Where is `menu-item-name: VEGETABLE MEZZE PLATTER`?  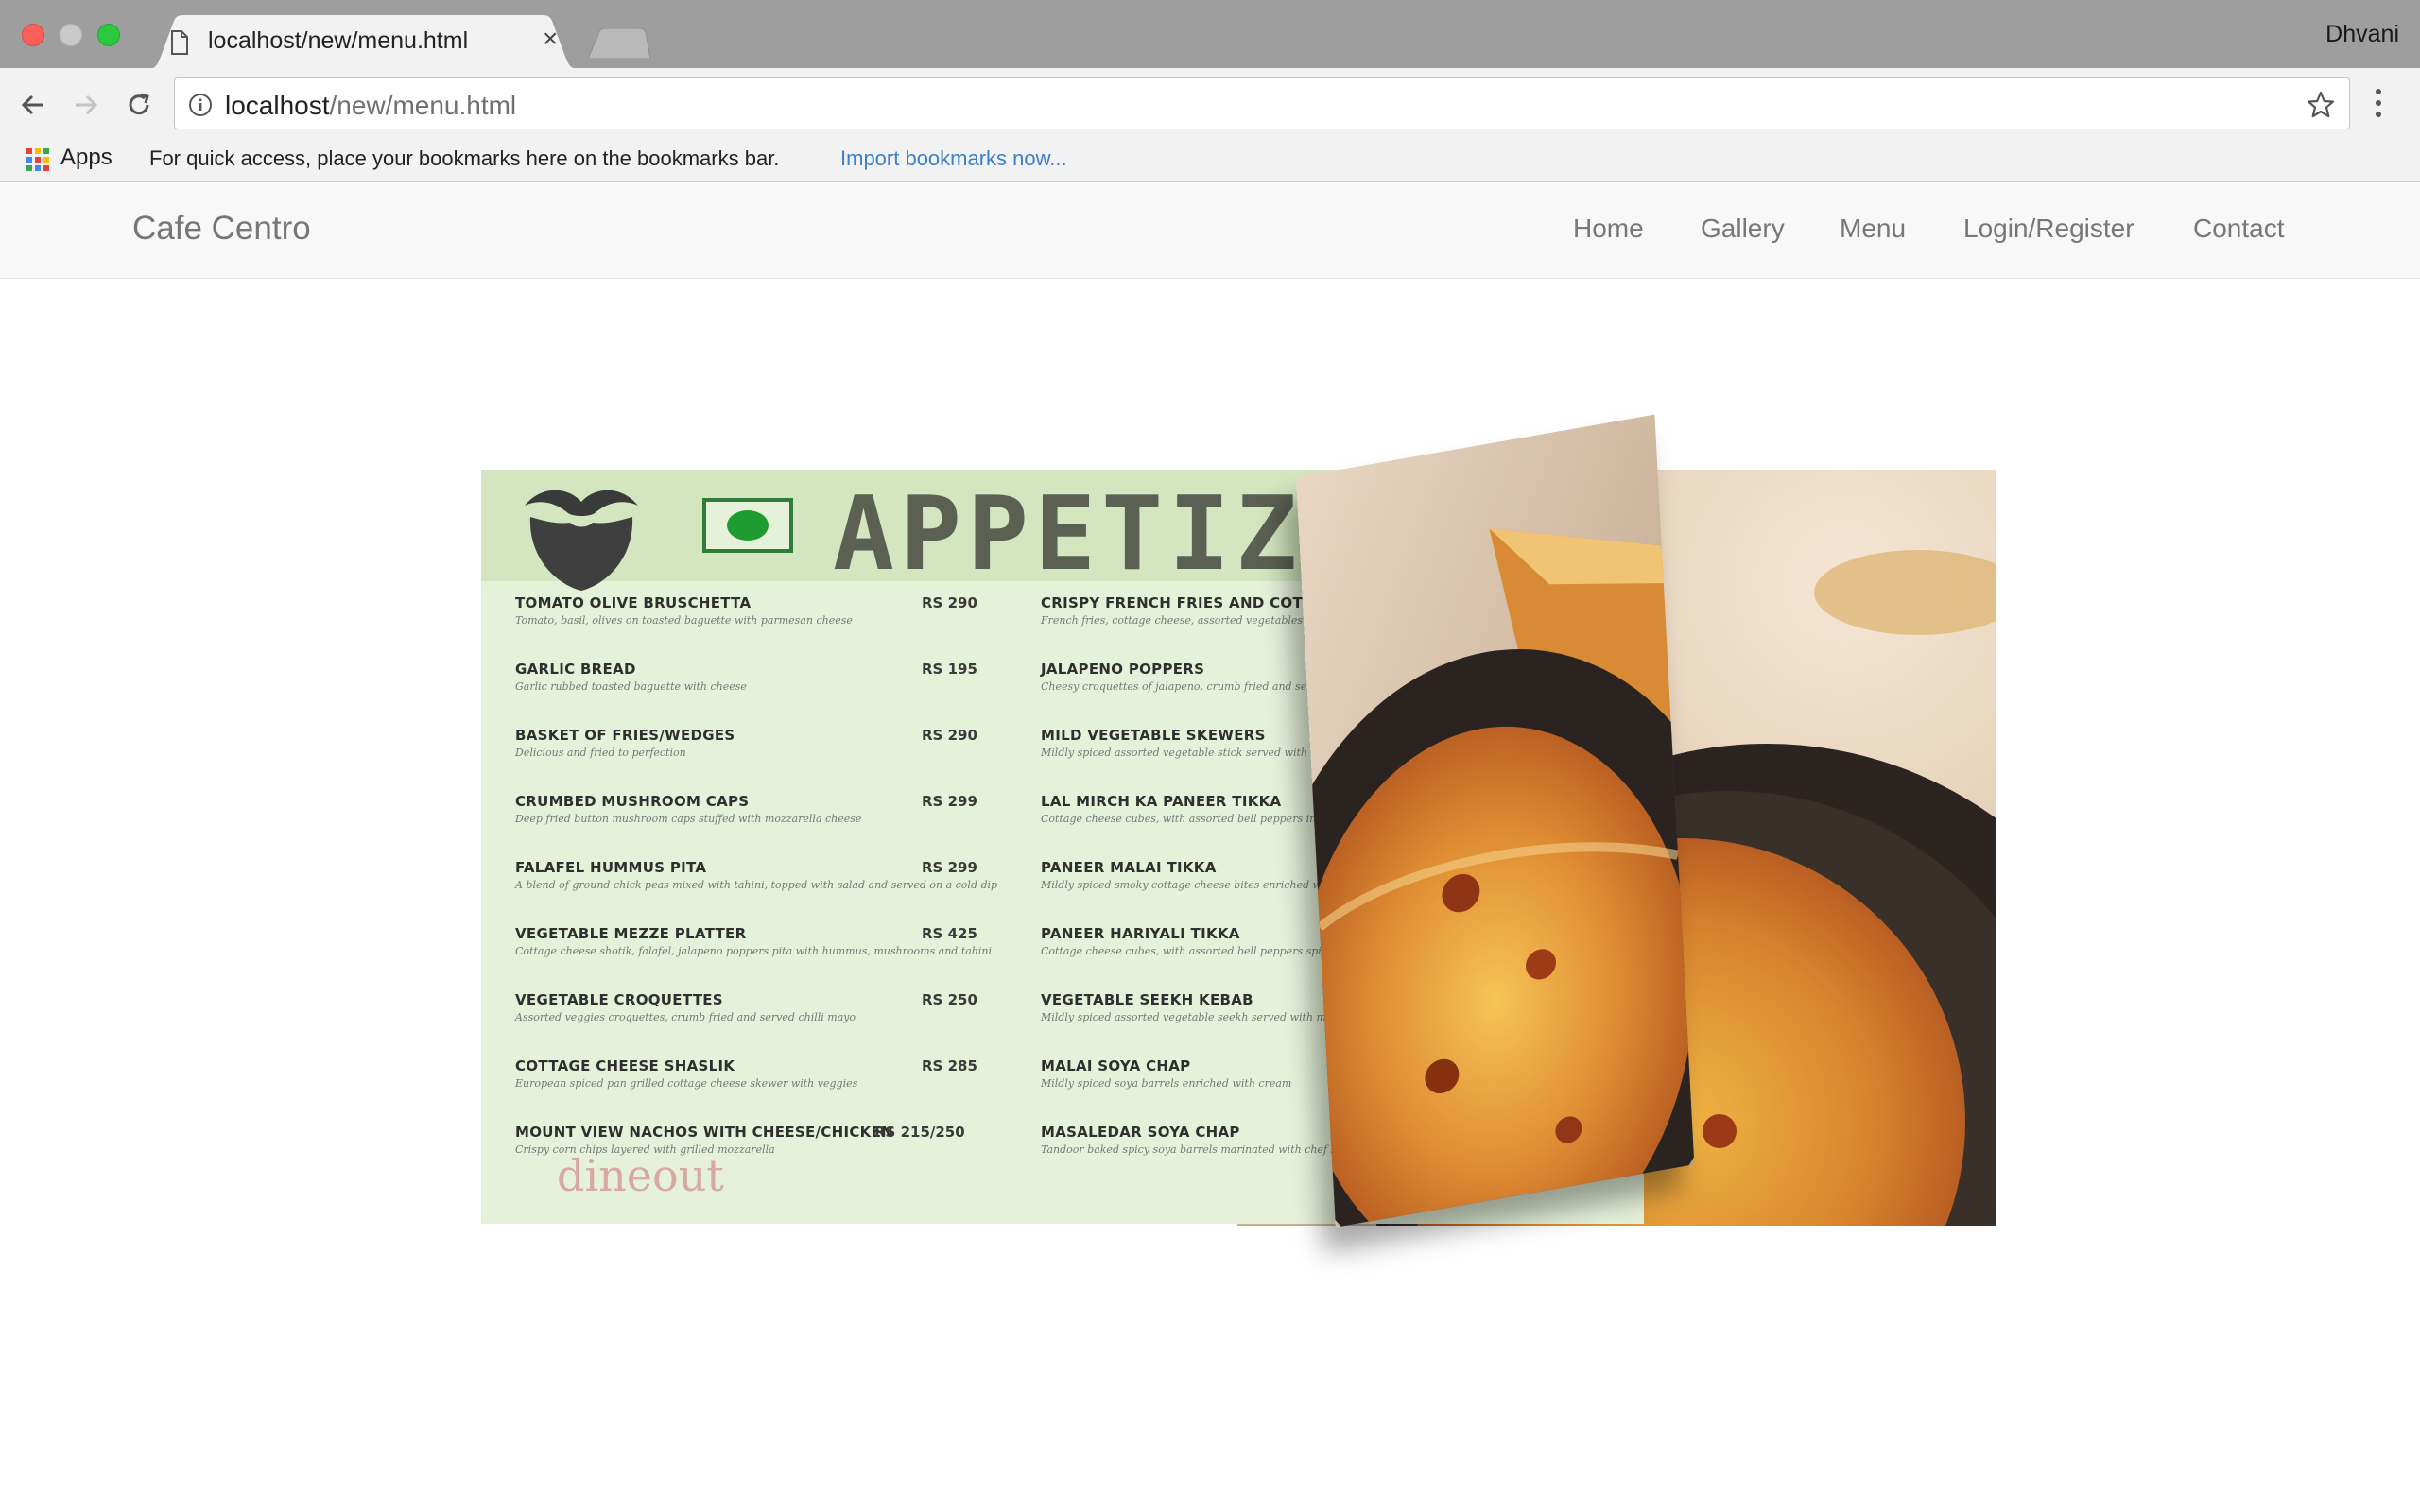 menu-item-name: VEGETABLE MEZZE PLATTER is located at coordinates (631, 933).